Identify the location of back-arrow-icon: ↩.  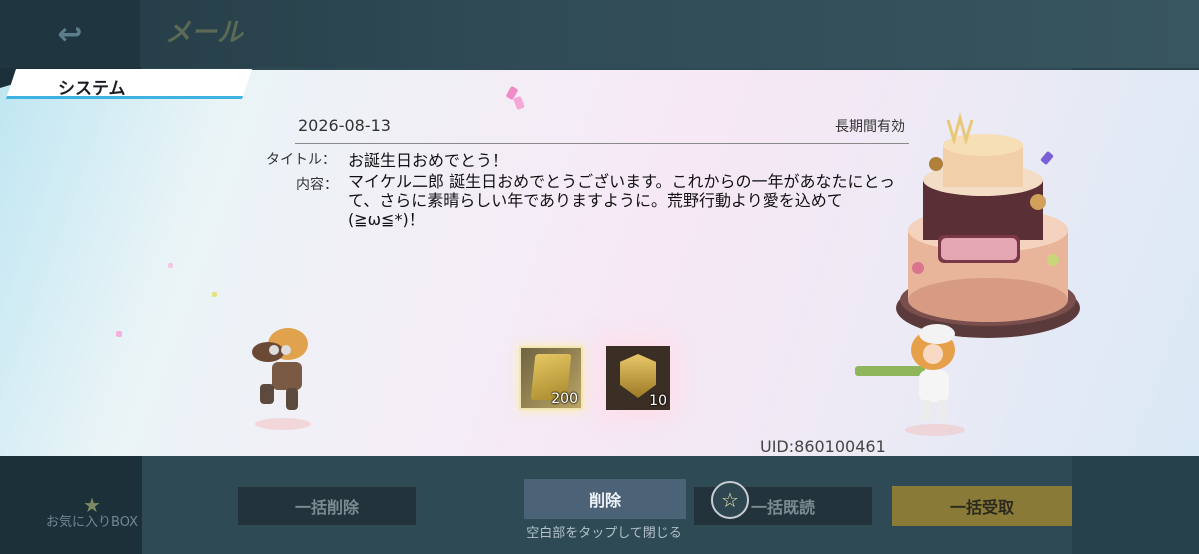
(70, 34).